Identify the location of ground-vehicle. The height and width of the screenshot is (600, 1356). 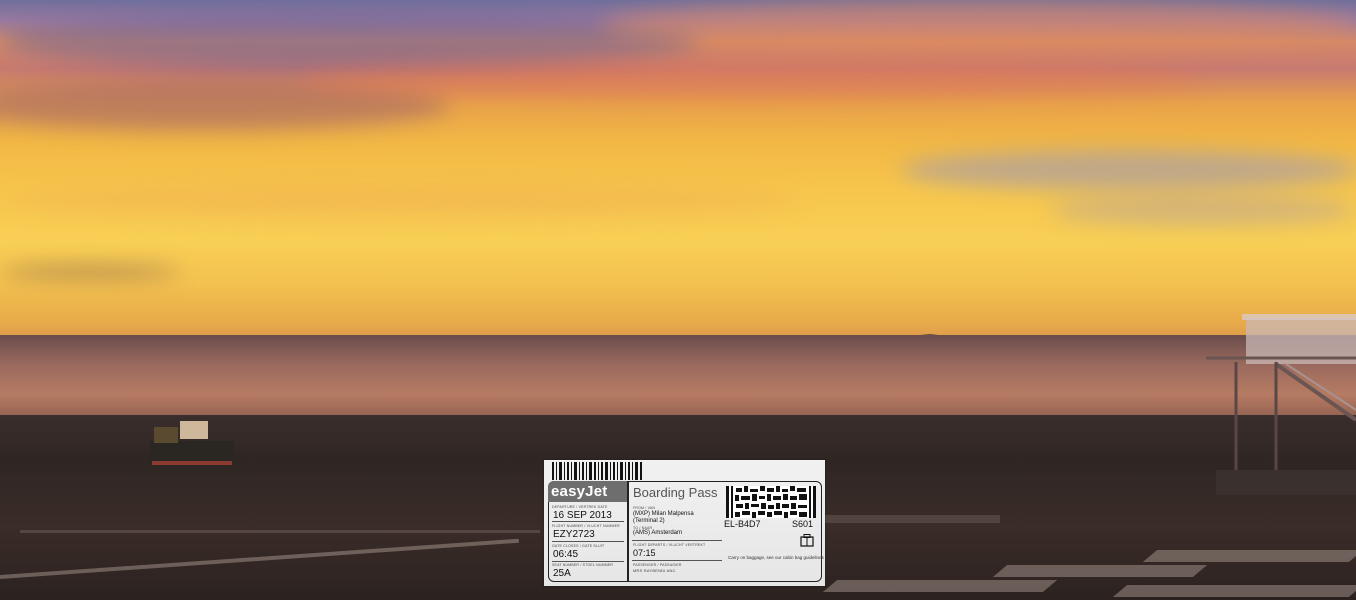
(192, 443).